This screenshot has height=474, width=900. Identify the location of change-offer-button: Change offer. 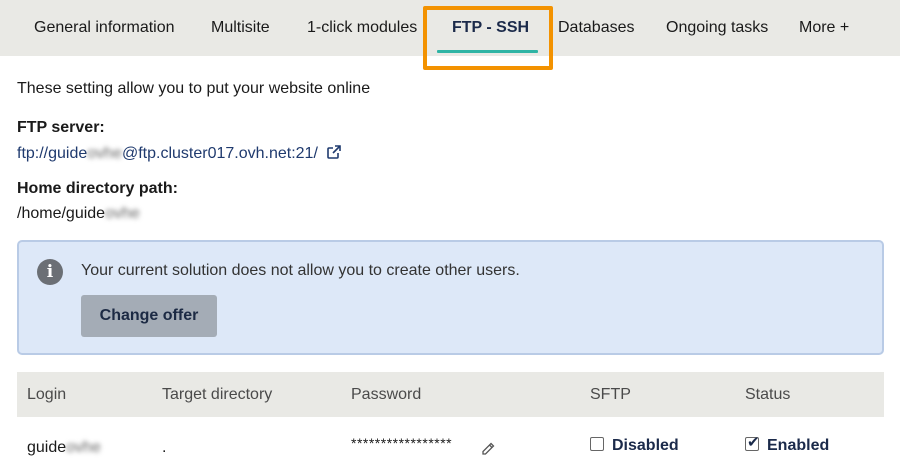
(149, 316).